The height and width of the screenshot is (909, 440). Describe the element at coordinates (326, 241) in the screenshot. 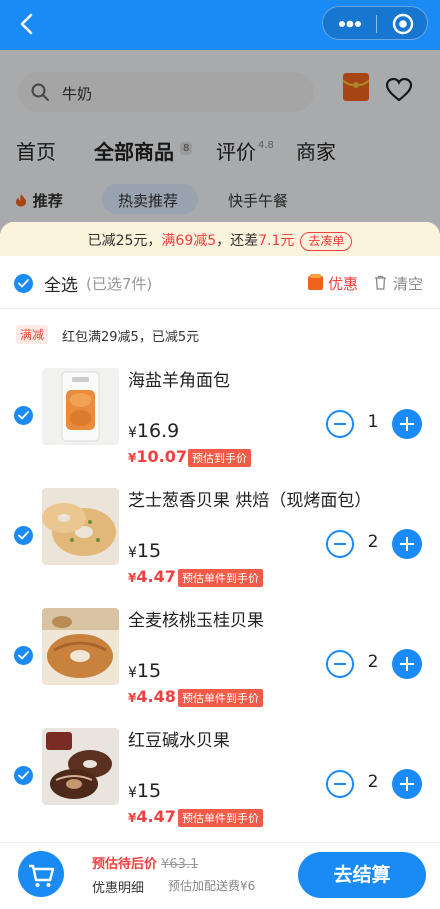

I see `add-more-link: 去凑单` at that location.